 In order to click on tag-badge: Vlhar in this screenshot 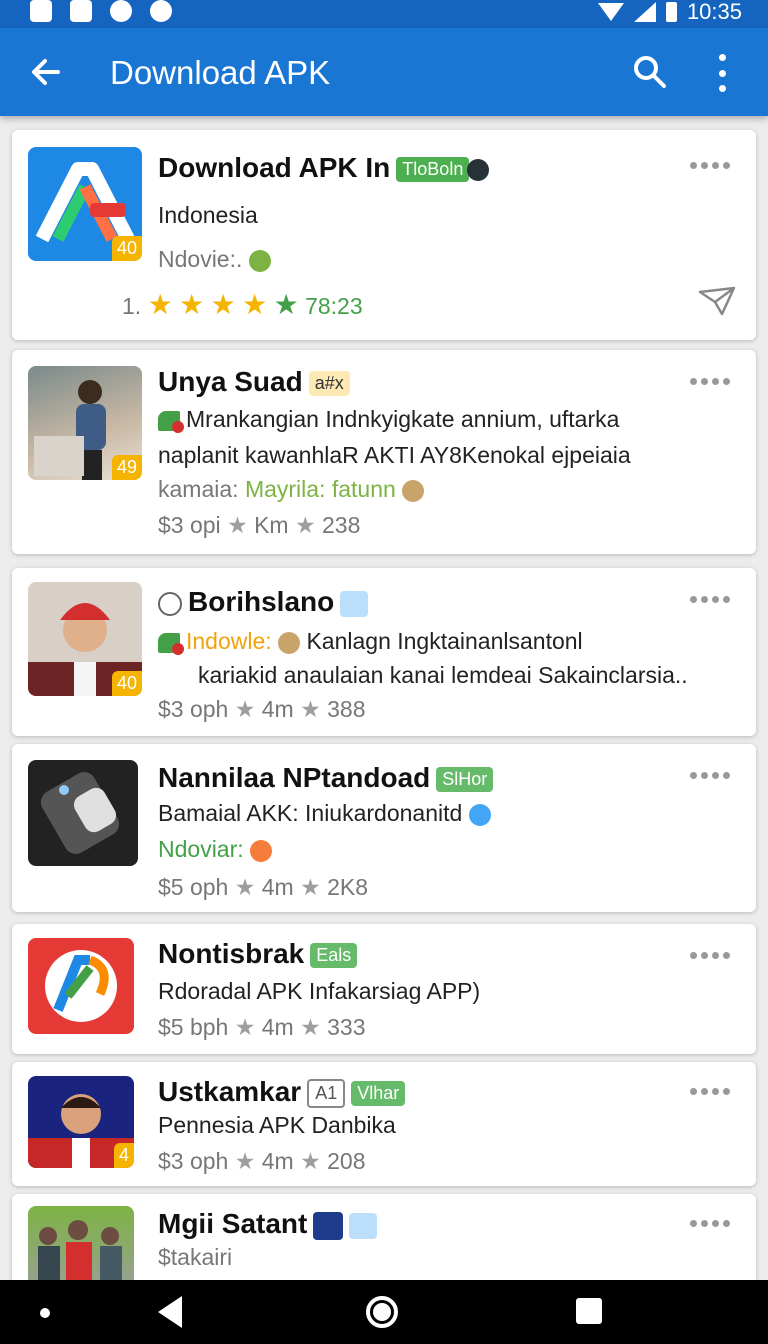, I will do `click(378, 1094)`.